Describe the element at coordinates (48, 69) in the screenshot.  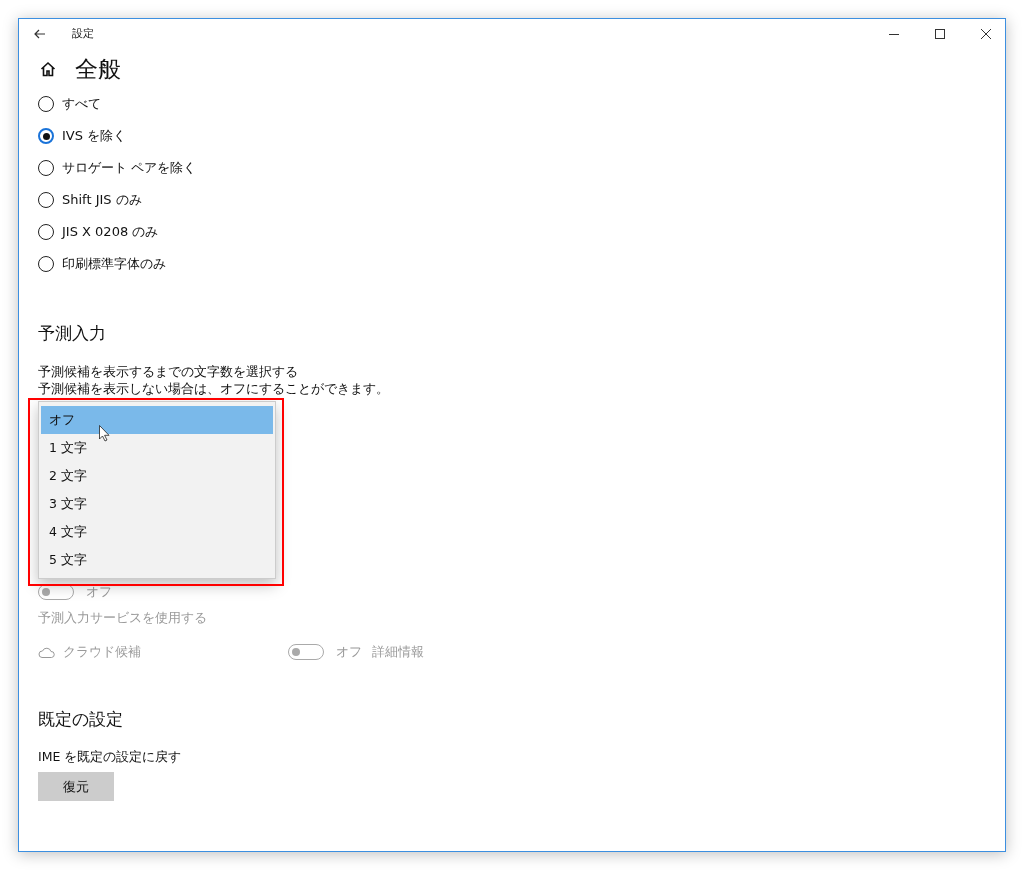
I see `home-icon` at that location.